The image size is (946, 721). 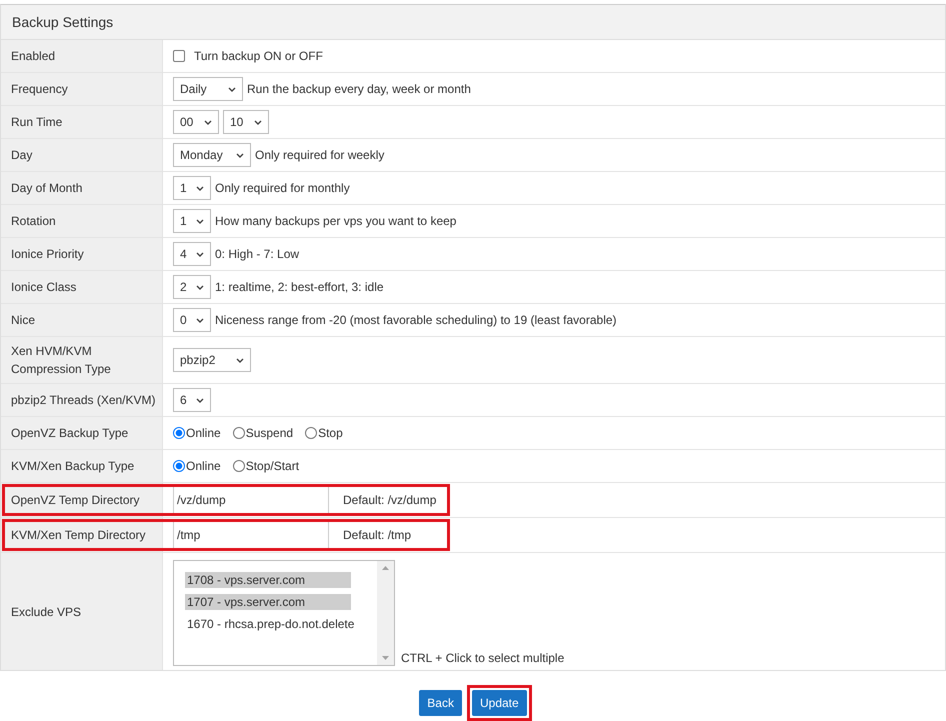 I want to click on dropdown: 4, so click(x=192, y=254).